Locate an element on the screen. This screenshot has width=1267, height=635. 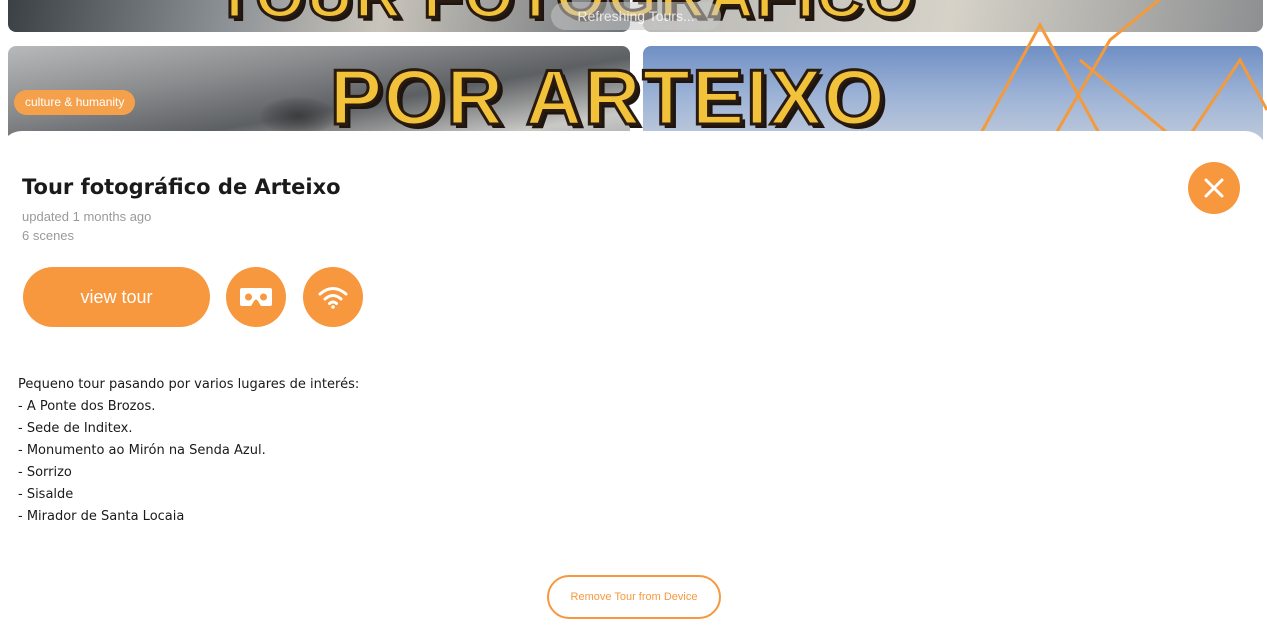
wifi-icon is located at coordinates (333, 298).